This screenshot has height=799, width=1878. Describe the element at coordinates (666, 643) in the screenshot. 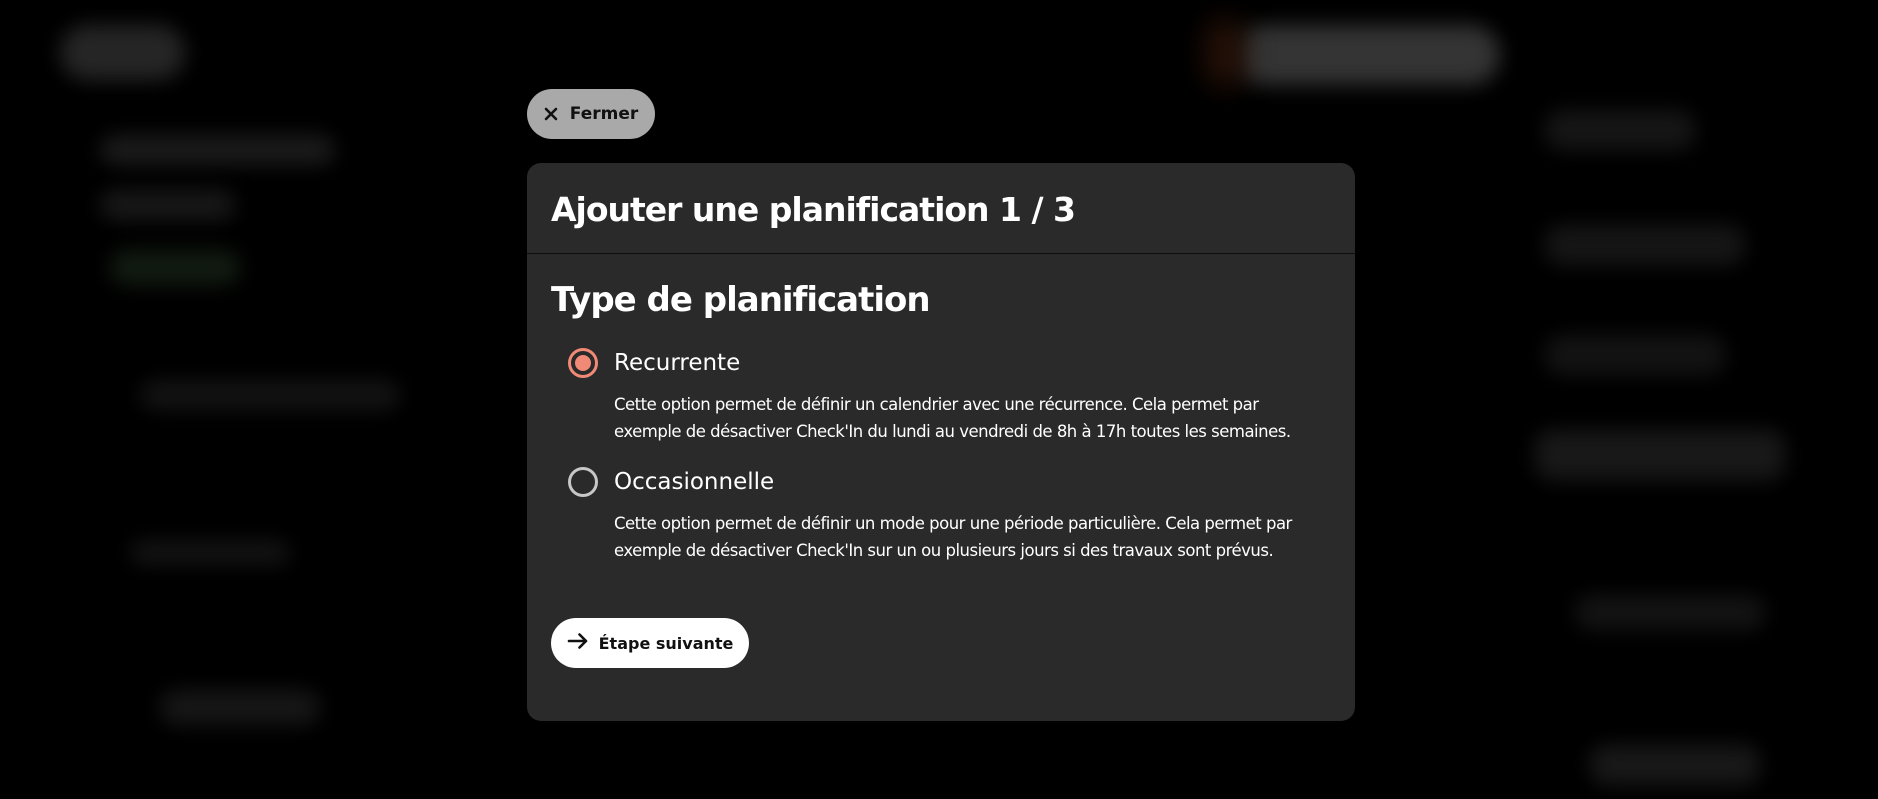

I see `next-step-label: Étape suivante` at that location.